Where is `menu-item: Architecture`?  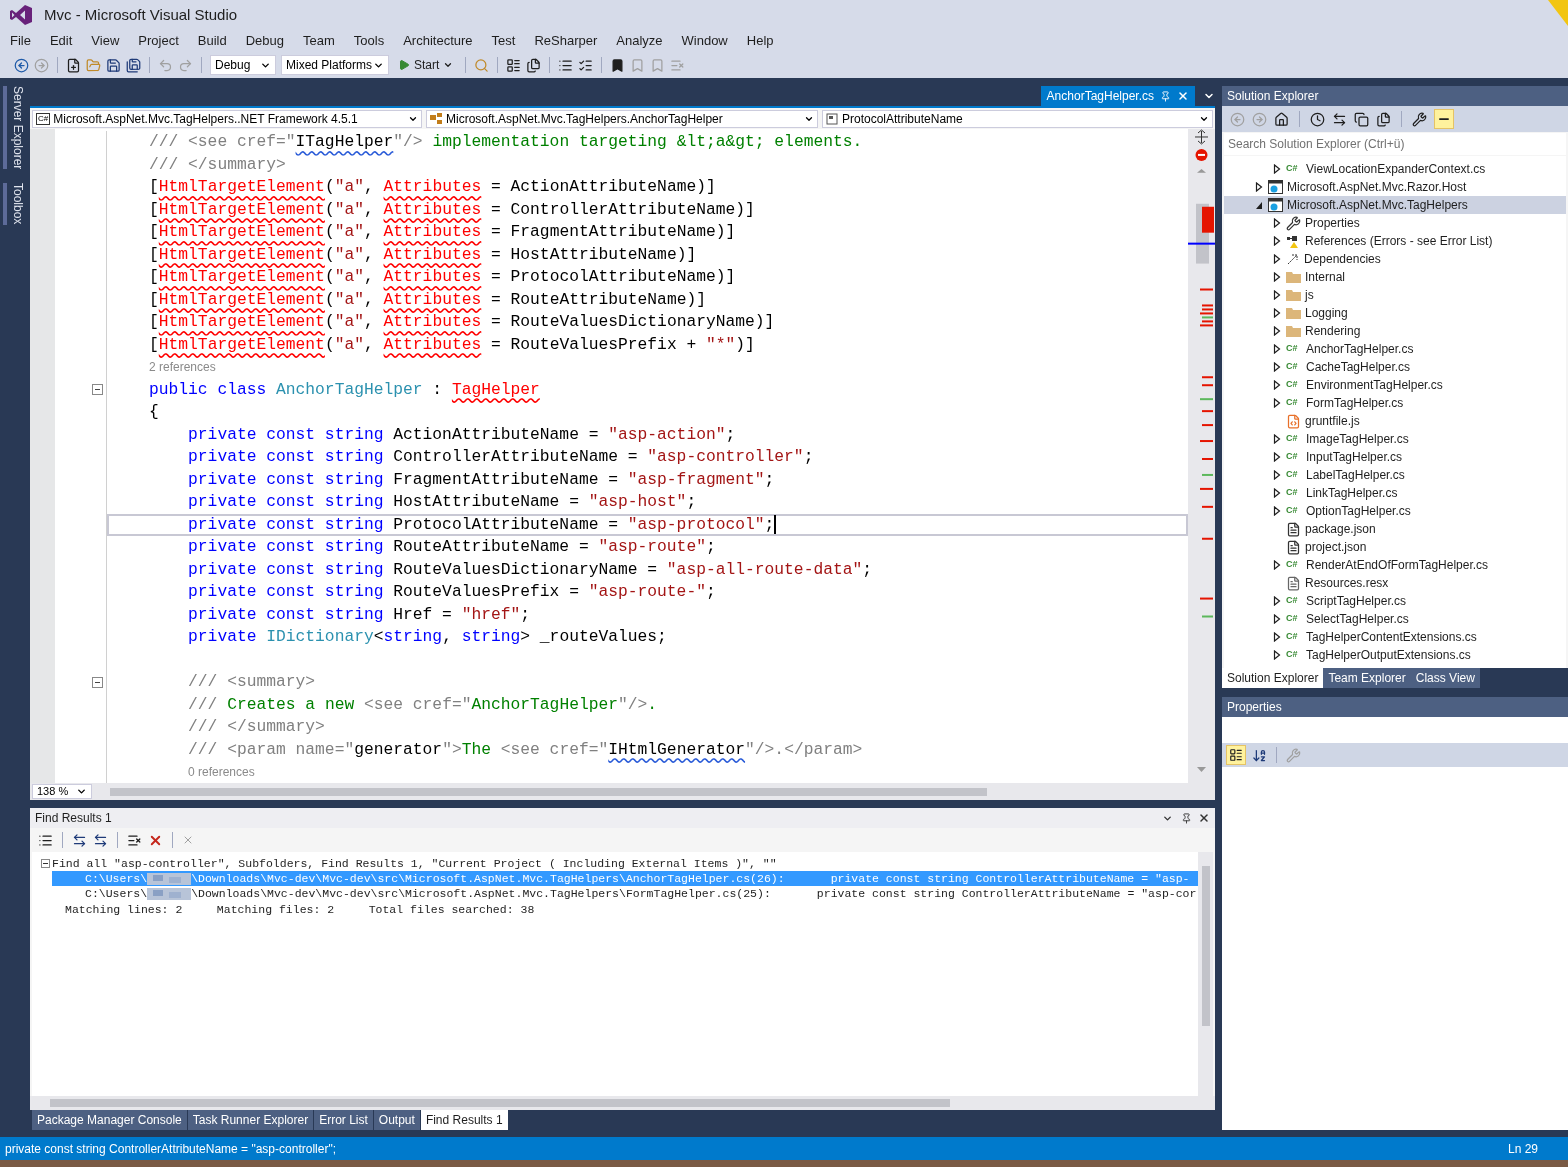 menu-item: Architecture is located at coordinates (438, 41).